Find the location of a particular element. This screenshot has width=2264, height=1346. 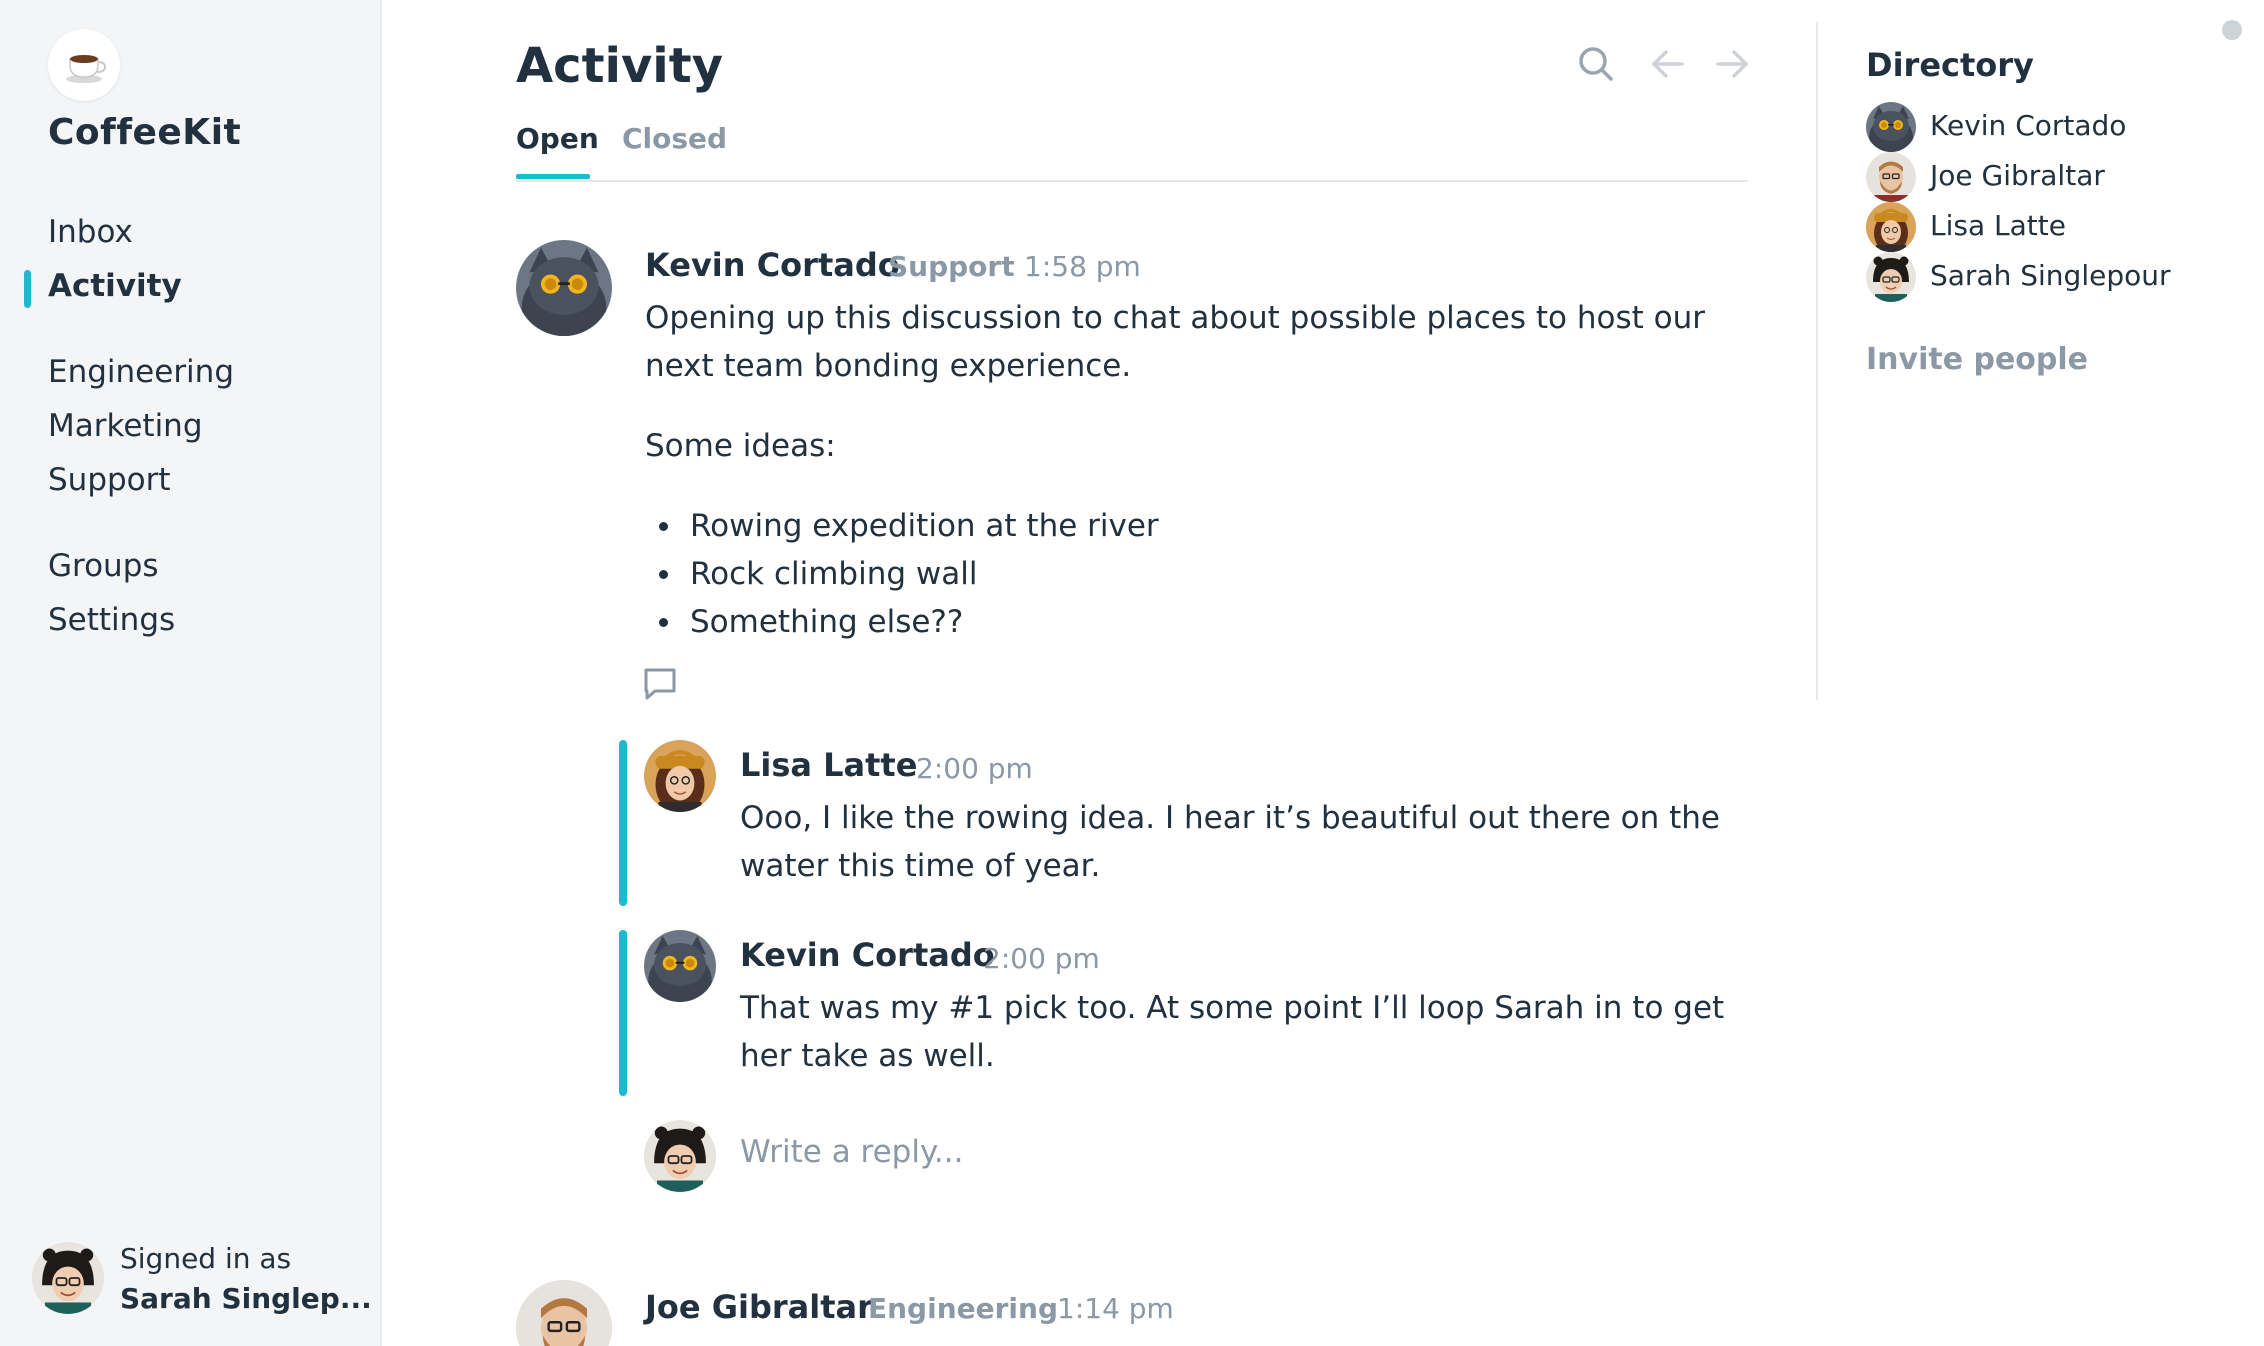

coffee-cup-icon is located at coordinates (86, 69).